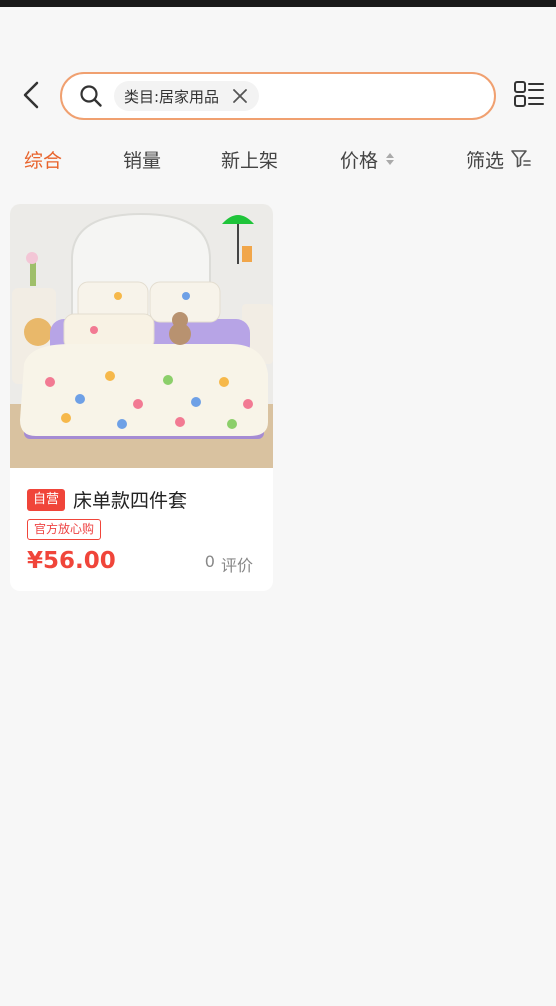 The height and width of the screenshot is (1006, 556). I want to click on sort-tab-overall: 综合, so click(43, 159).